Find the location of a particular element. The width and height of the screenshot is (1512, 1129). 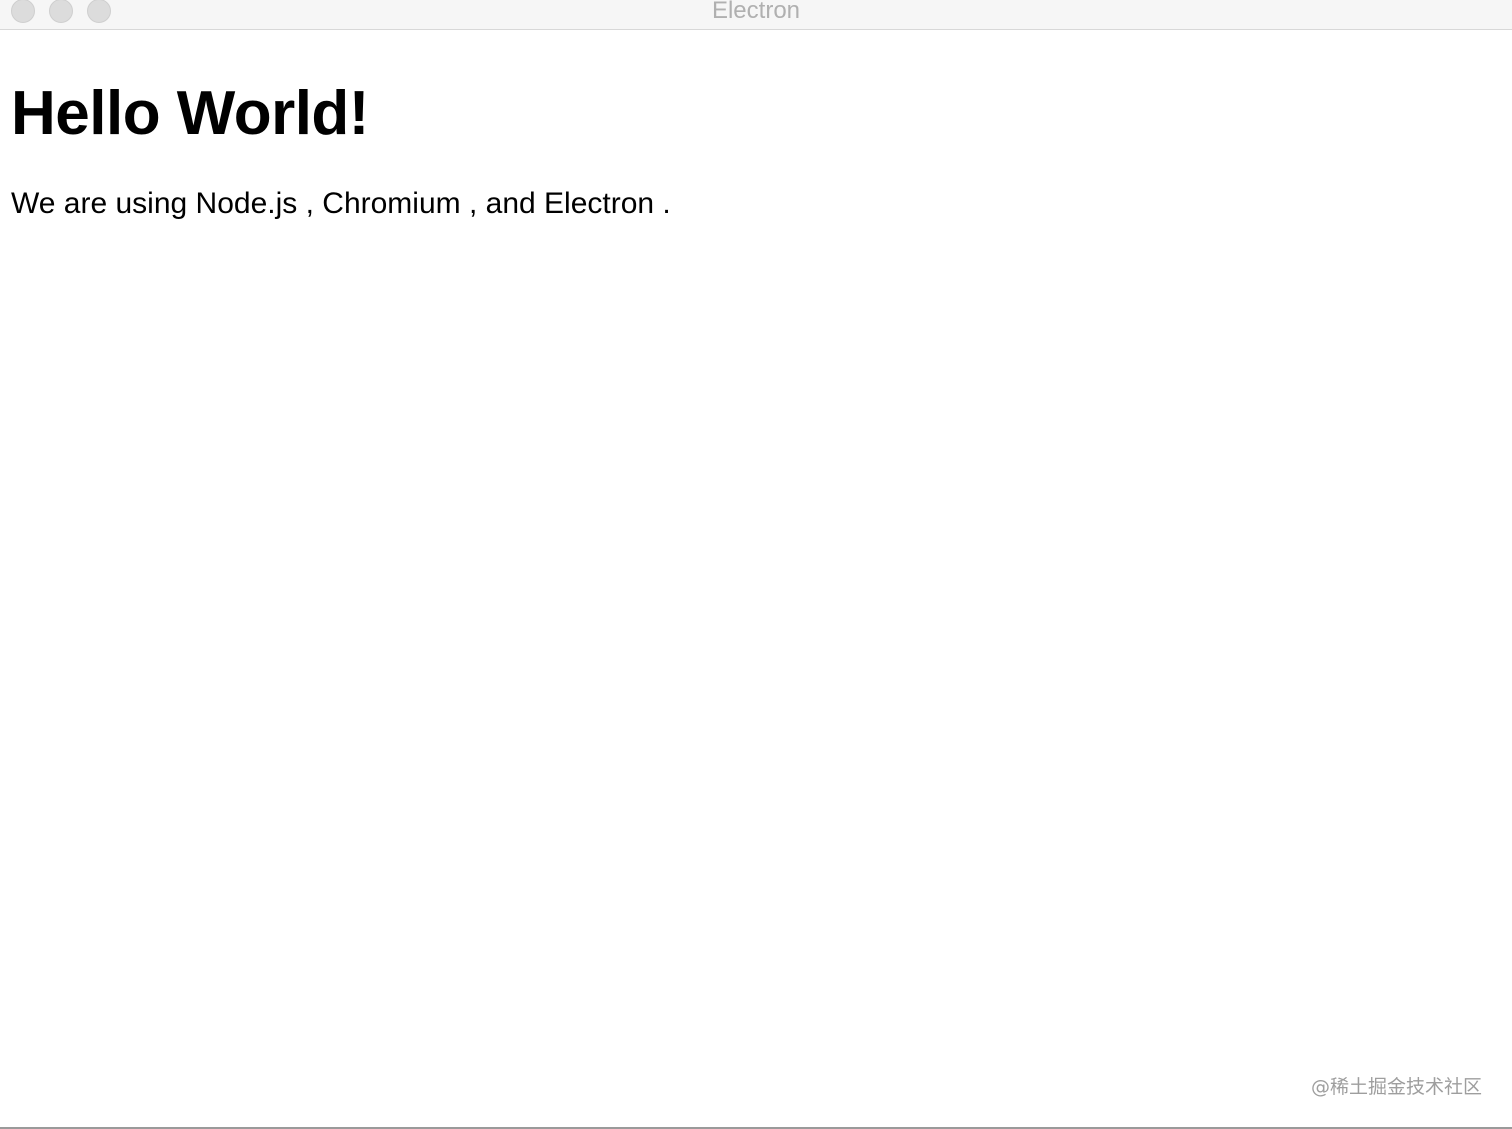

watermark: @稀土掘金技术社区 is located at coordinates (1396, 1087).